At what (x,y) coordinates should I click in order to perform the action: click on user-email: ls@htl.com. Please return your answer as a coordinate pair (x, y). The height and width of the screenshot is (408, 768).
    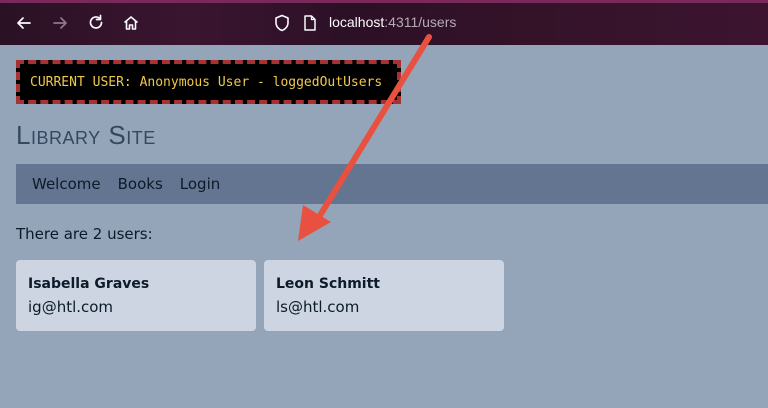
    Looking at the image, I should click on (318, 307).